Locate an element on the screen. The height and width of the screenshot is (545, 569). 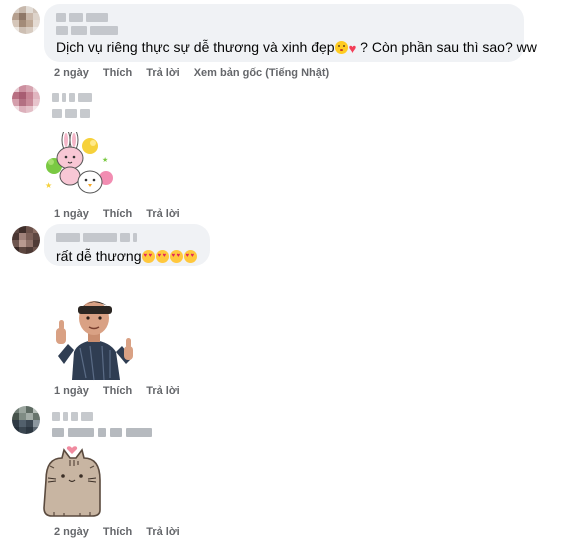
pusheen-cat-heart-sticker is located at coordinates (72, 482).